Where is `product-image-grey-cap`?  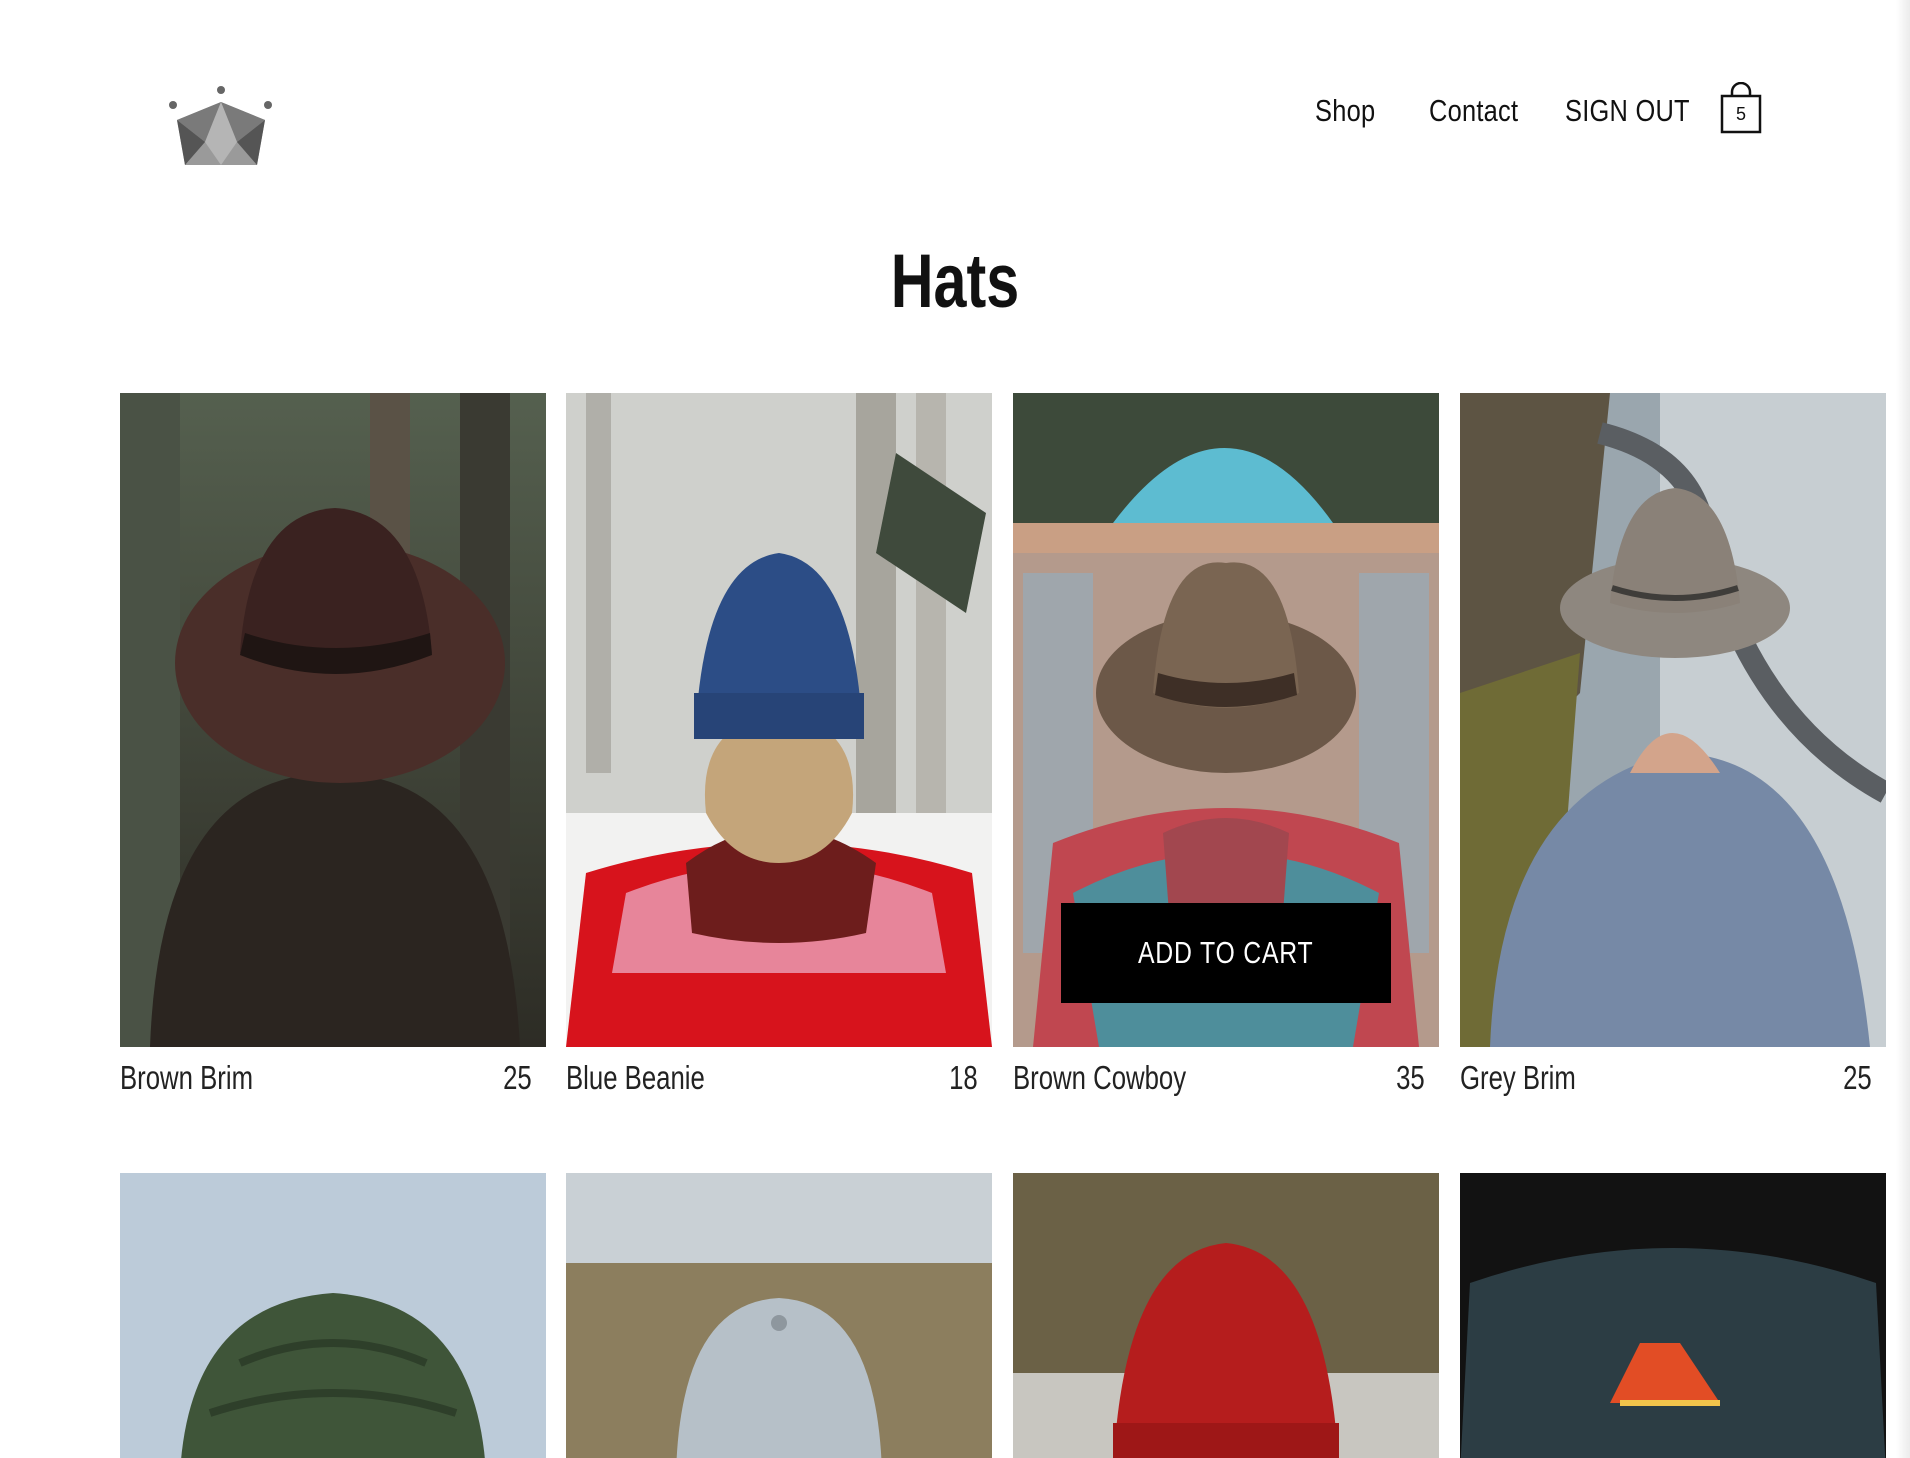 product-image-grey-cap is located at coordinates (779, 1315).